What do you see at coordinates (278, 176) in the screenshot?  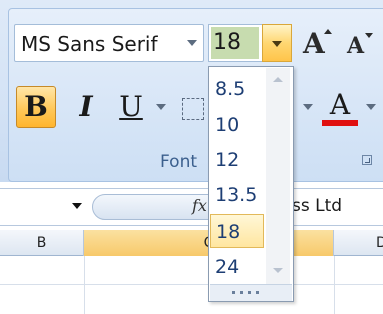 I see `dropdown-scrollbar` at bounding box center [278, 176].